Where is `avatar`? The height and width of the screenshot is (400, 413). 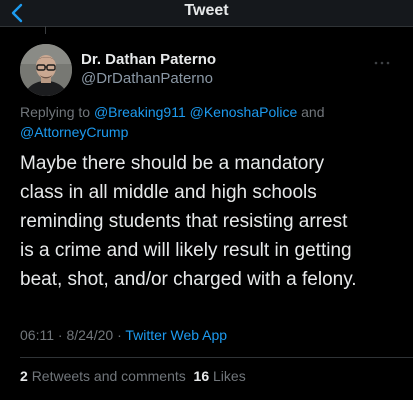
avatar is located at coordinates (46, 70).